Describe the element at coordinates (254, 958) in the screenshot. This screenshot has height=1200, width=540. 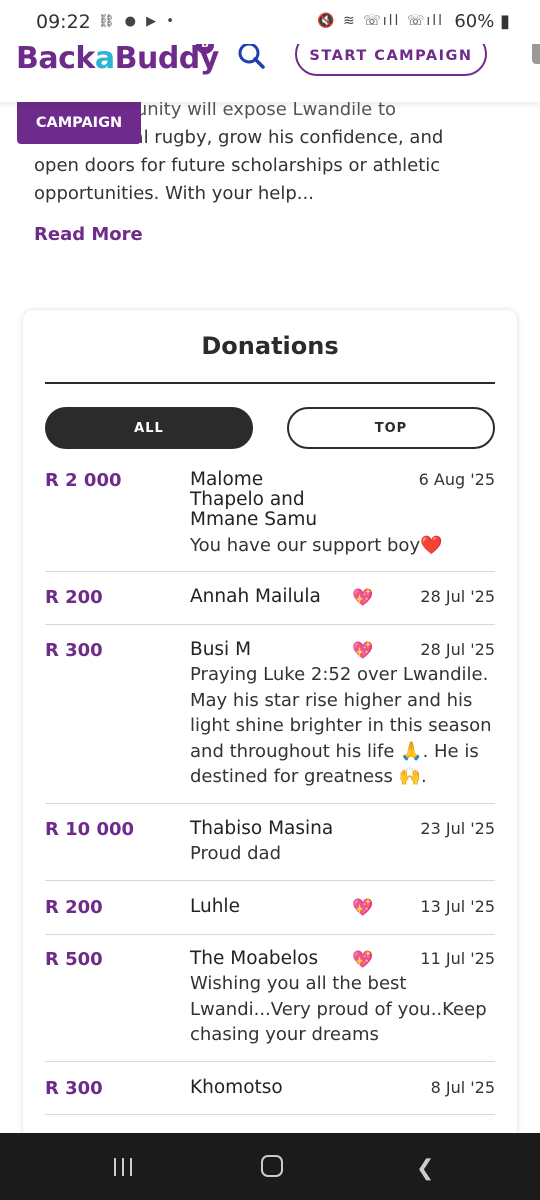
I see `donor-name: The Moabelos` at that location.